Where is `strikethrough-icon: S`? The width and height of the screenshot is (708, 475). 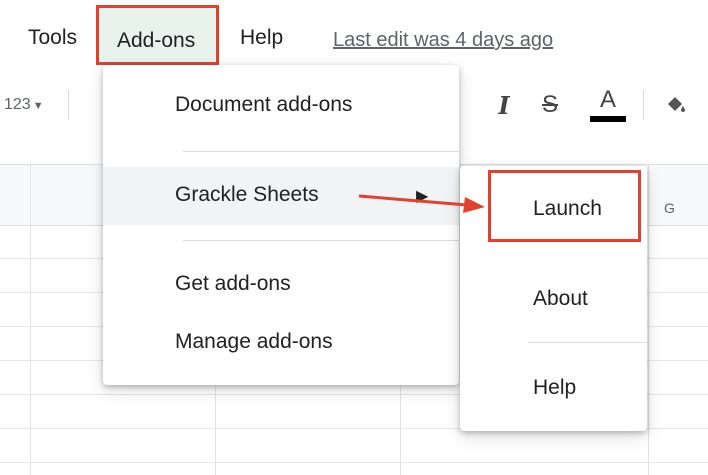 strikethrough-icon: S is located at coordinates (550, 105).